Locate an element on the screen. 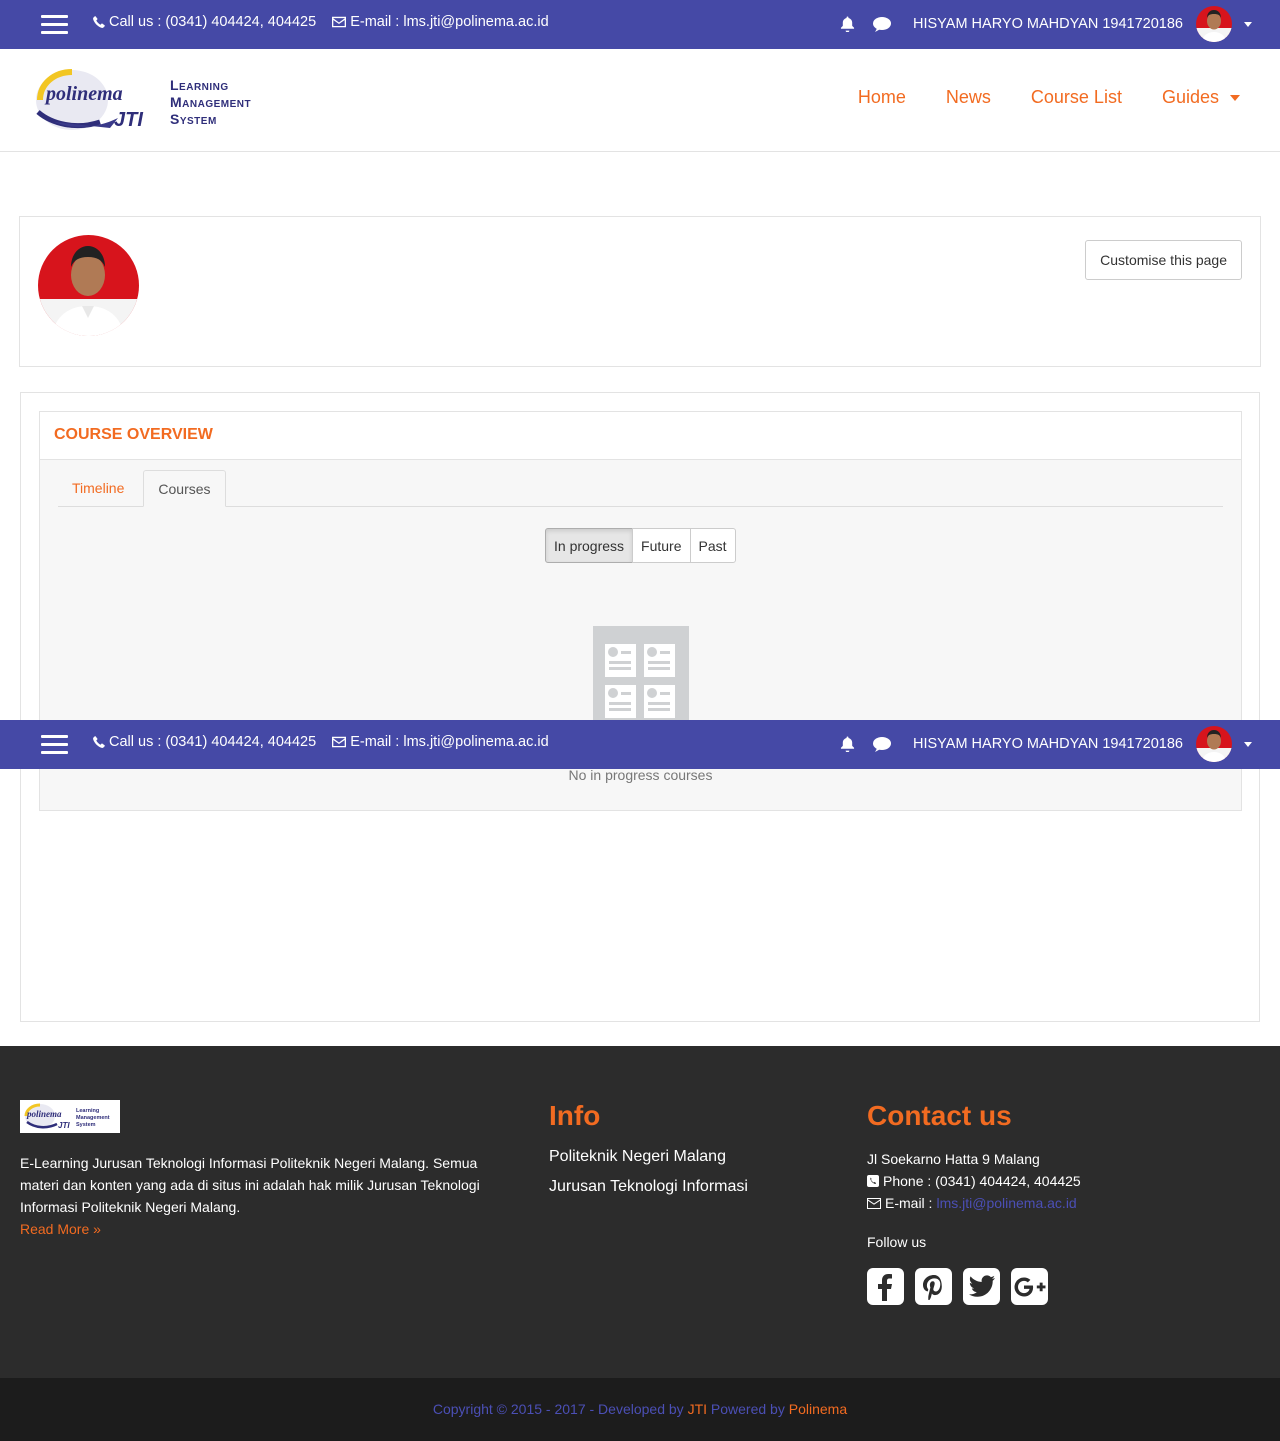  address-value: Jl Soekarno Hatta 9 Malang is located at coordinates (953, 1159).